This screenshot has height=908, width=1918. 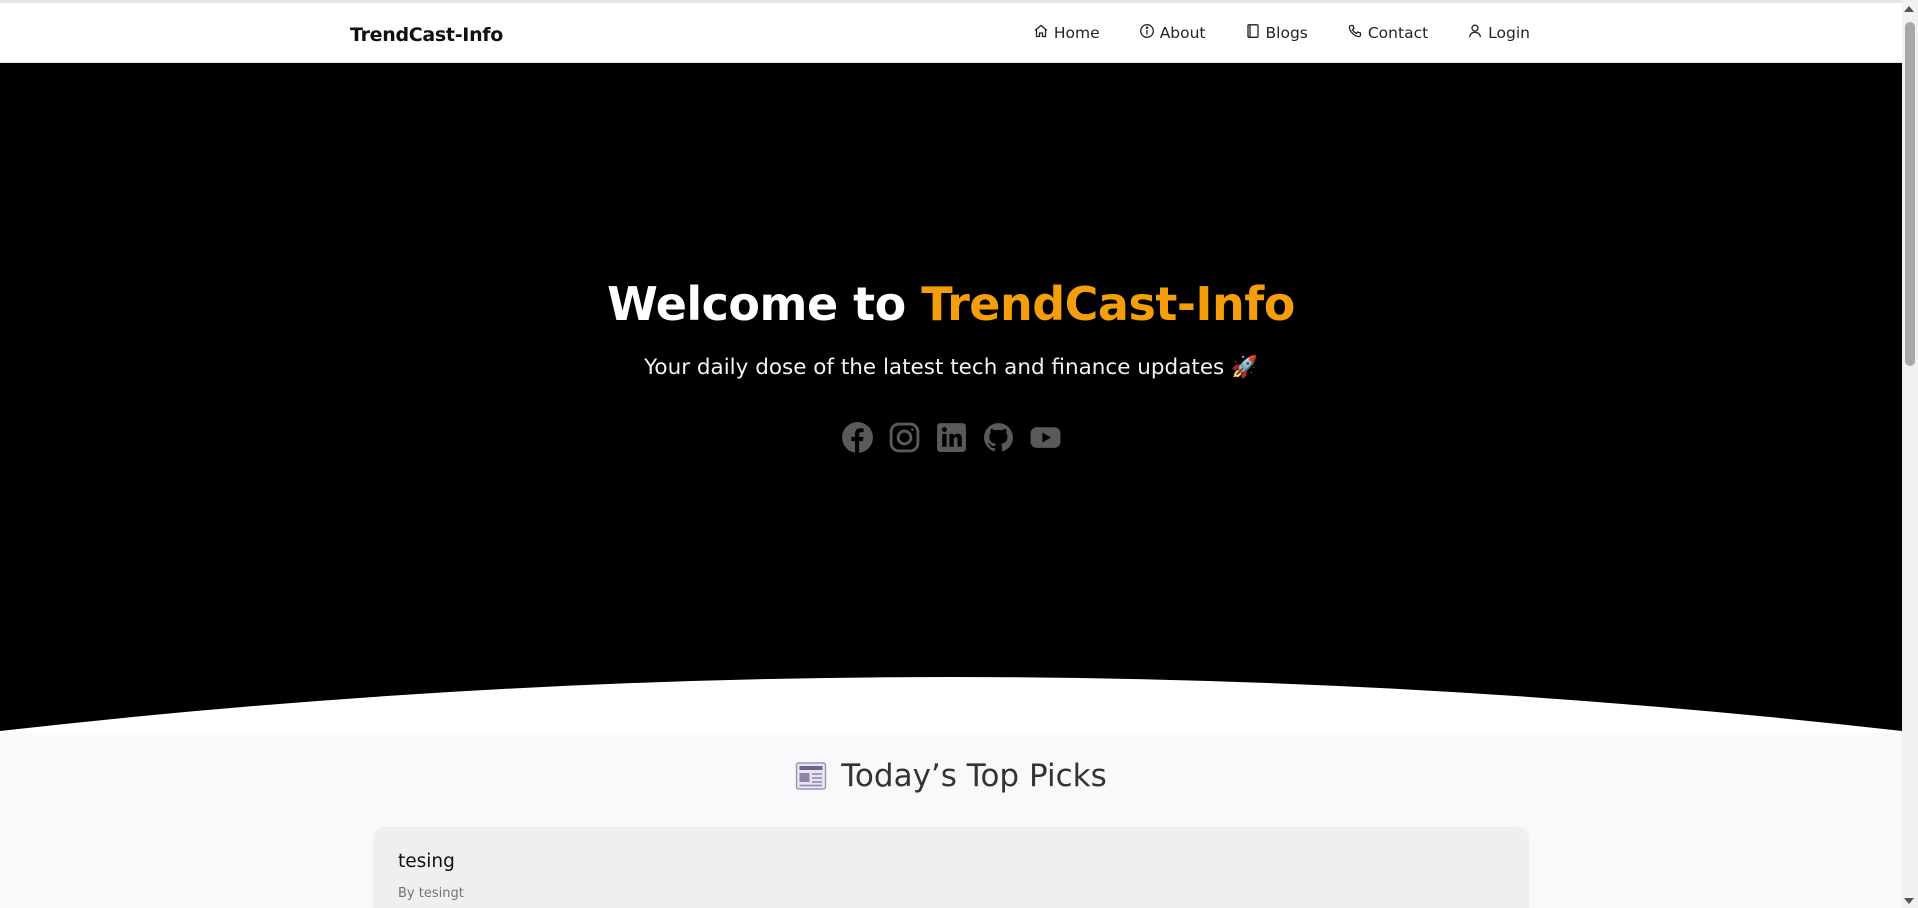 I want to click on nav-contact: Contact, so click(x=1387, y=33).